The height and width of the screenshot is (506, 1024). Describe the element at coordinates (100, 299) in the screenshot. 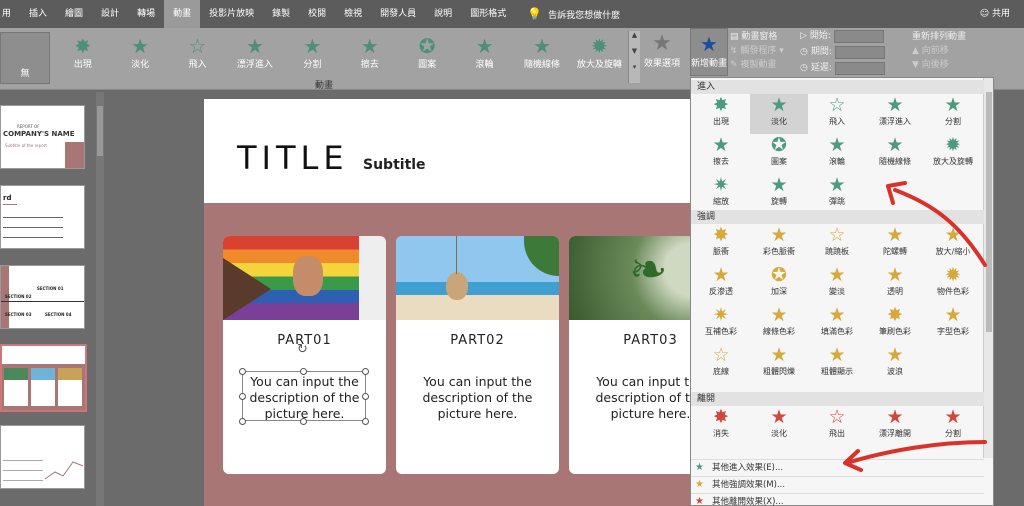

I see `thumbnail-scrollbar` at that location.